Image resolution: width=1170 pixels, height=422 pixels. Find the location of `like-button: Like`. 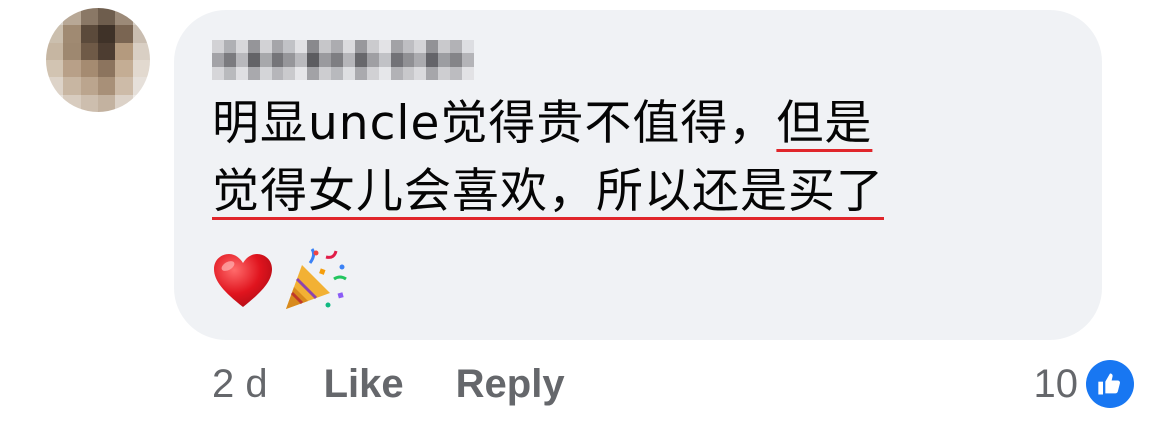

like-button: Like is located at coordinates (364, 384).